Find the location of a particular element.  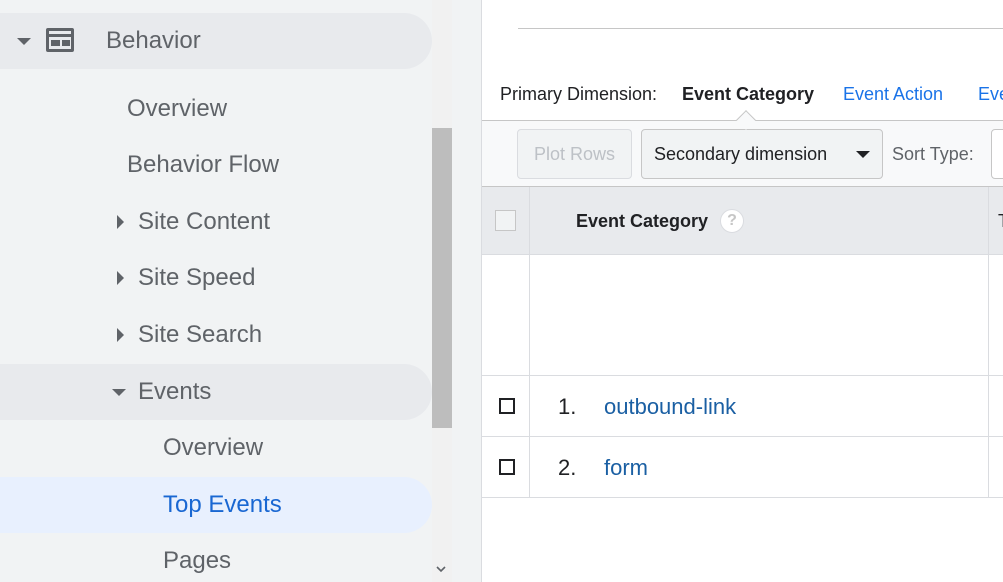

event-category-link: form is located at coordinates (626, 468).